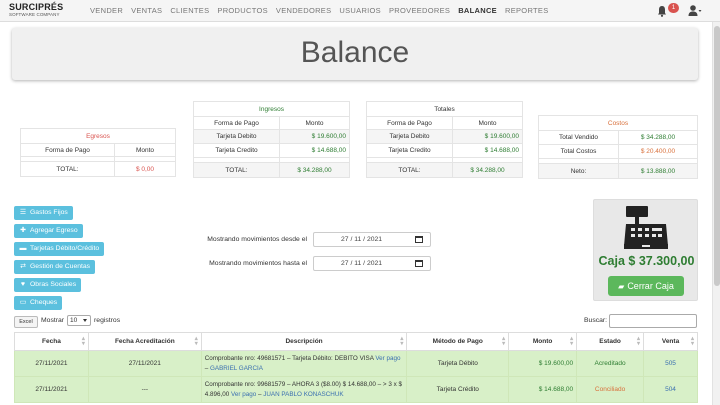 The width and height of the screenshot is (720, 405). I want to click on page-size-control: Mostrar 10 registros, so click(80, 320).